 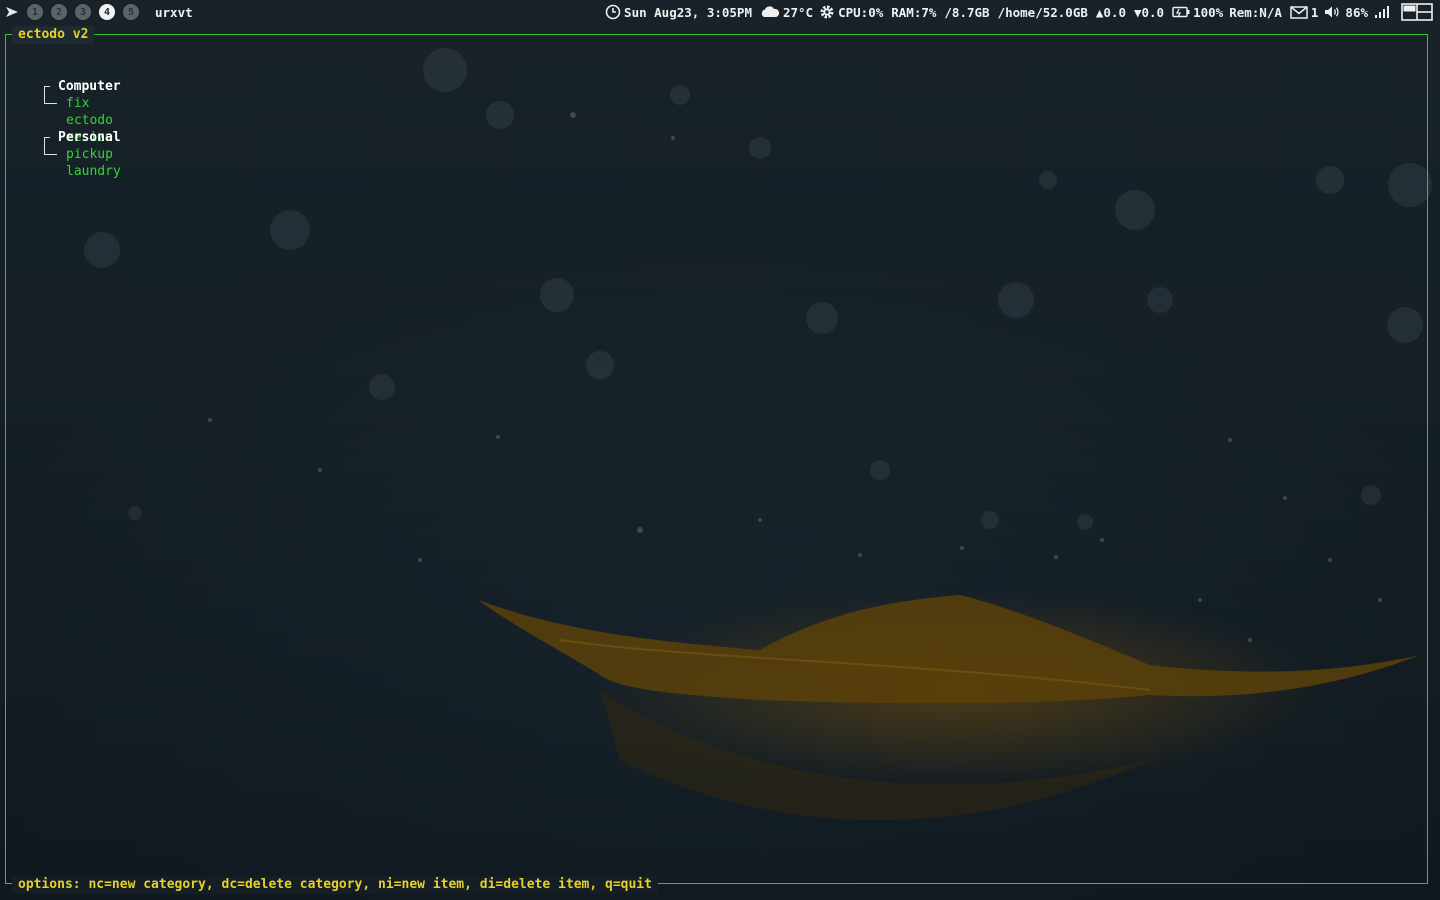 What do you see at coordinates (1356, 12) in the screenshot?
I see `volume-text: 86%` at bounding box center [1356, 12].